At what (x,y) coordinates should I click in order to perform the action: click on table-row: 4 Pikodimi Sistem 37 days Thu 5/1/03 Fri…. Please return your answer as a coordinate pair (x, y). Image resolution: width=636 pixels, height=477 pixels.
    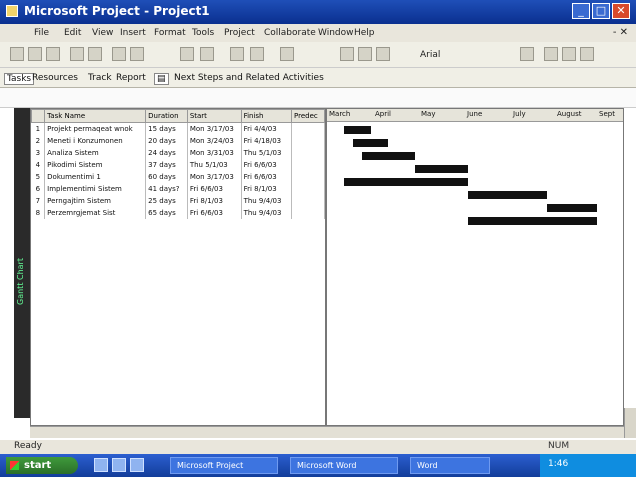
    Looking at the image, I should click on (178, 164).